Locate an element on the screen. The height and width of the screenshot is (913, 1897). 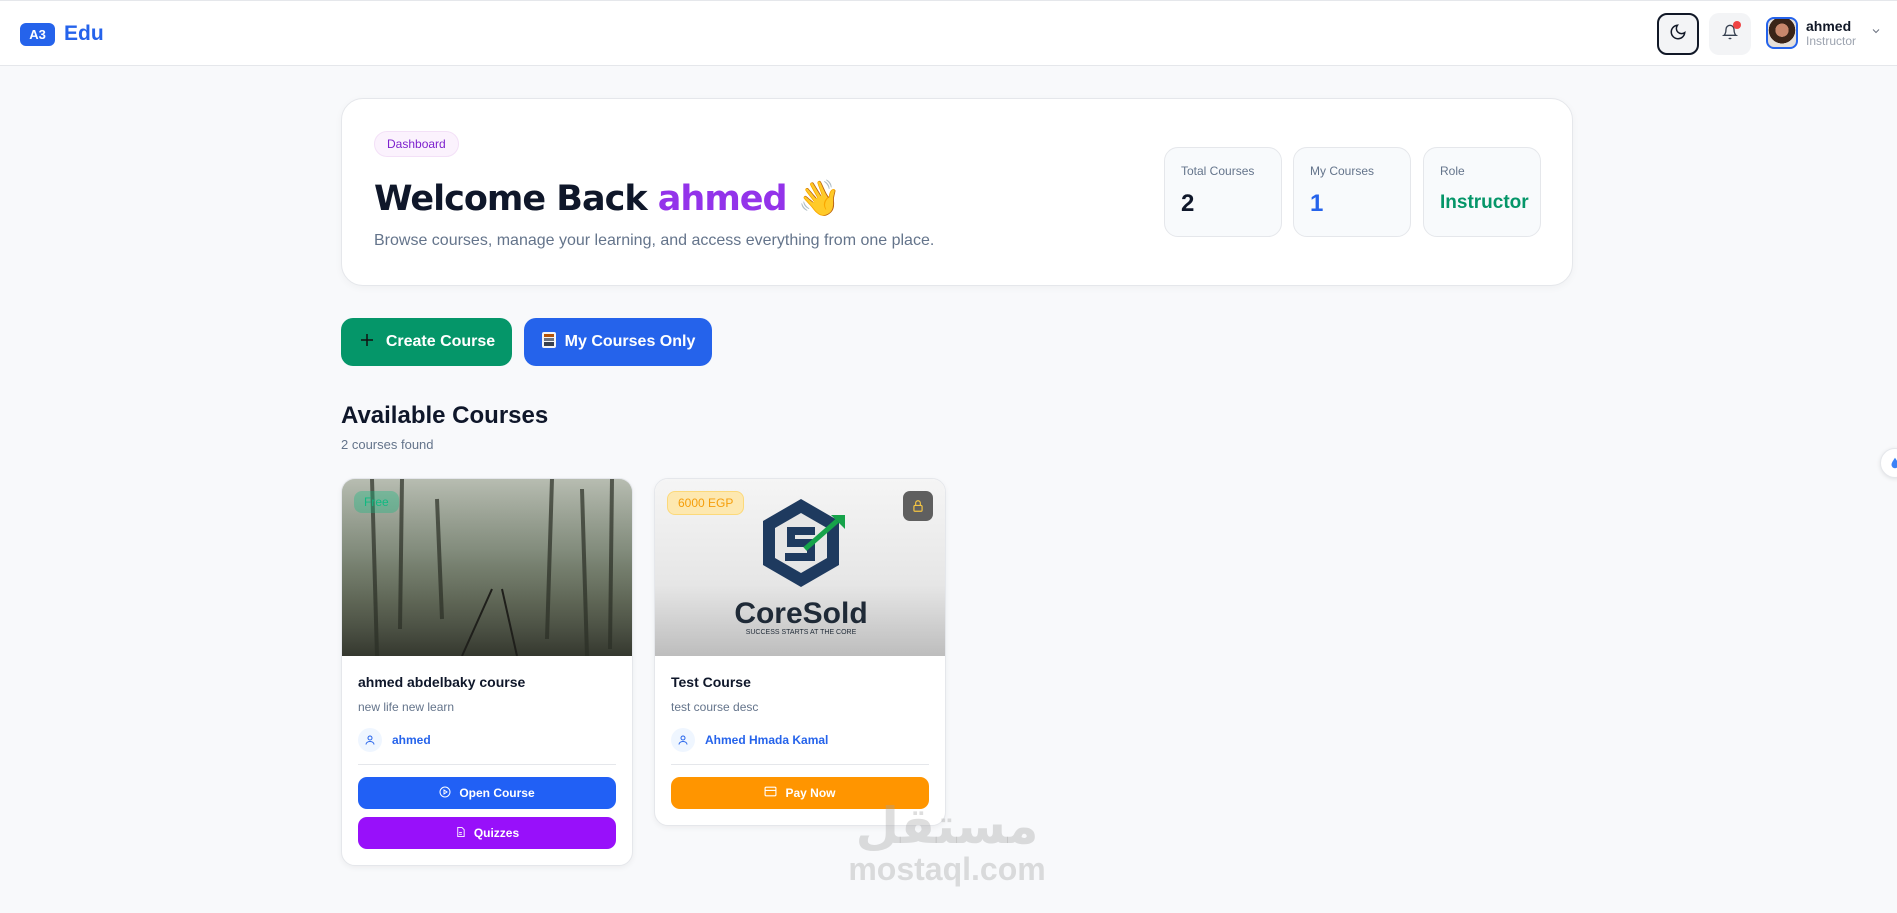
books-icon is located at coordinates (549, 342).